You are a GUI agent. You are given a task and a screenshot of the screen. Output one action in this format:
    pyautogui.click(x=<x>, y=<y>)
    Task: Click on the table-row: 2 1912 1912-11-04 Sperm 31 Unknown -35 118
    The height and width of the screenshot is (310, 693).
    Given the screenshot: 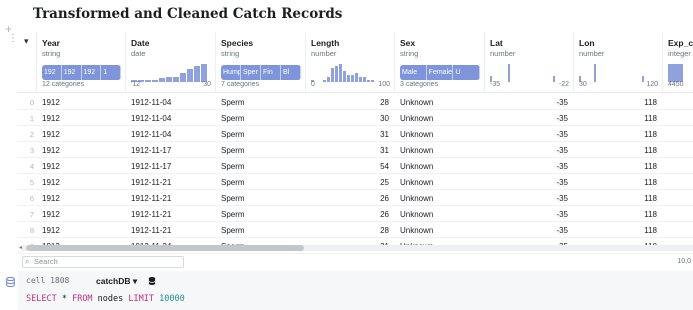 What is the action you would take?
    pyautogui.click(x=355, y=134)
    